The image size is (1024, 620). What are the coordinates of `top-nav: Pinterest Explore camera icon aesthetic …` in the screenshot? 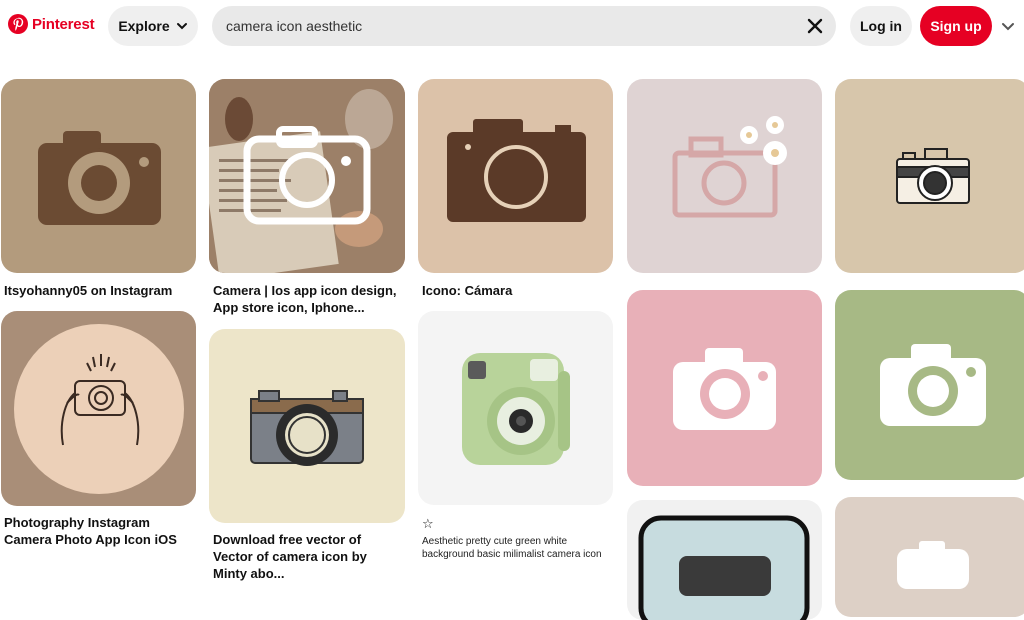 It's located at (512, 28).